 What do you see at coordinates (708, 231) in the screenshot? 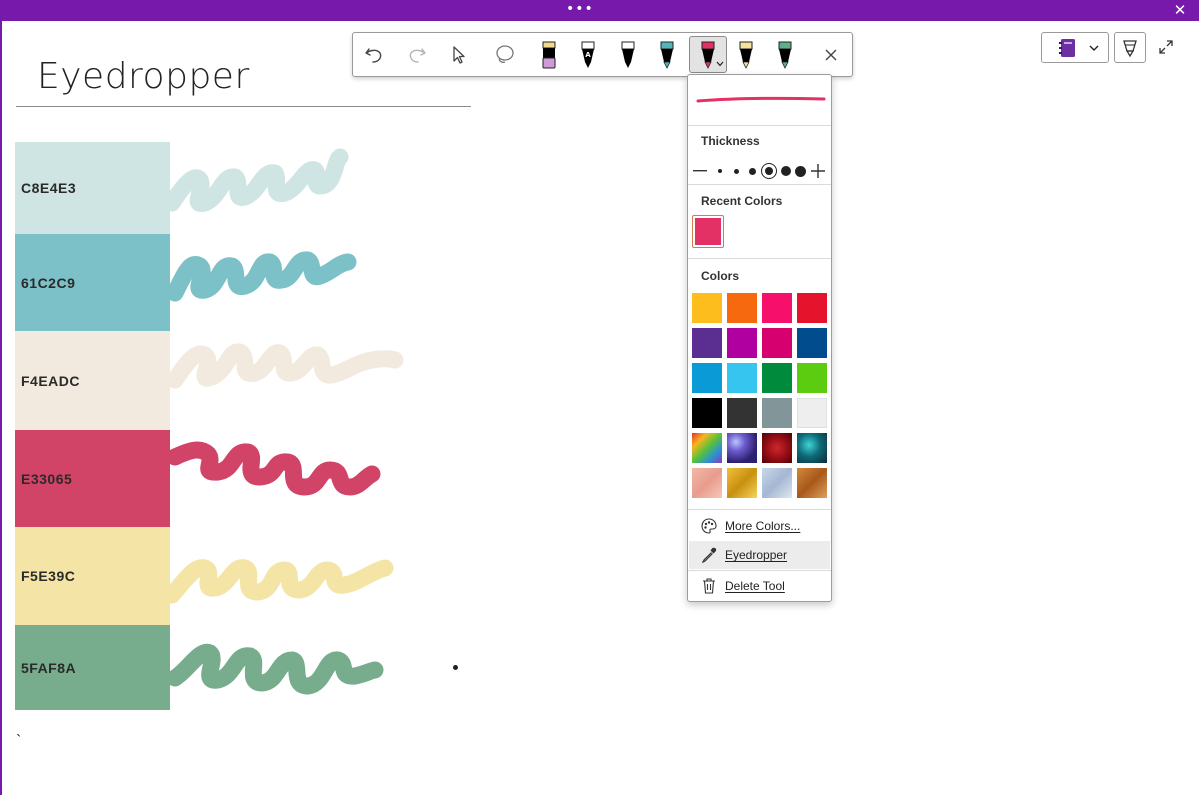
I see `recent-color-swatch` at bounding box center [708, 231].